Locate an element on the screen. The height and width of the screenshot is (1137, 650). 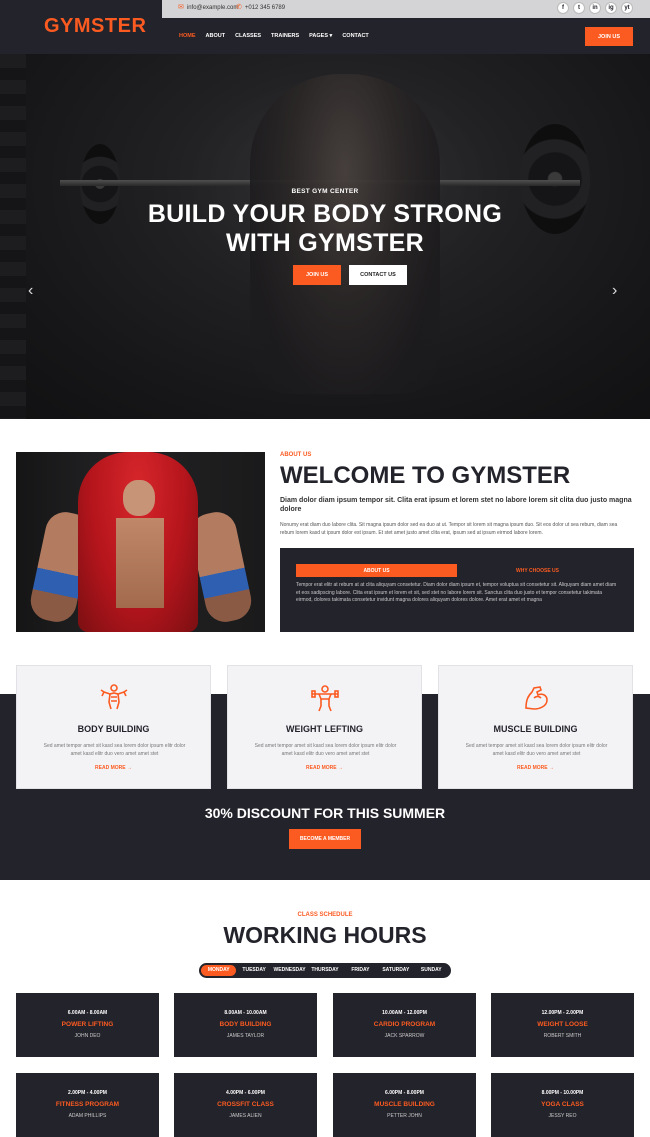
twitter-icon: t is located at coordinates (579, 8).